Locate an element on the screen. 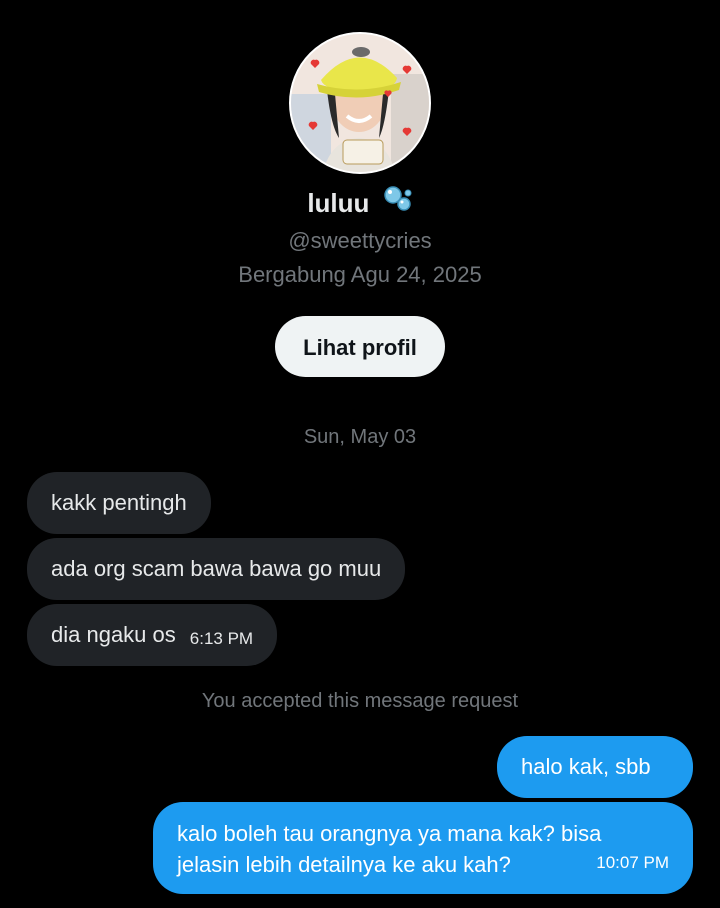  bubbles-icon is located at coordinates (398, 203).